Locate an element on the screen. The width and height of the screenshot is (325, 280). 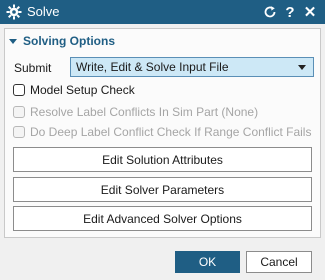
checkbox-label: Model Setup Check is located at coordinates (82, 90).